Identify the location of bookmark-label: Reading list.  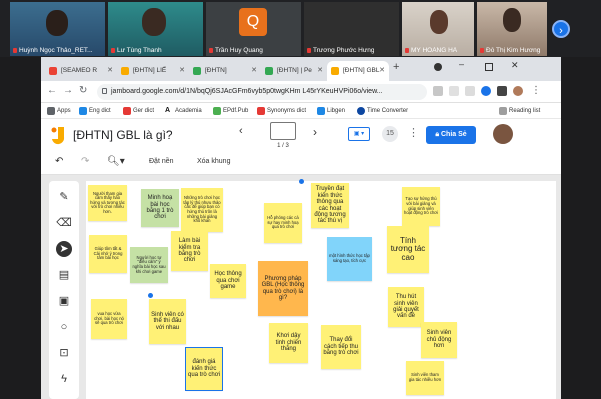
(525, 111).